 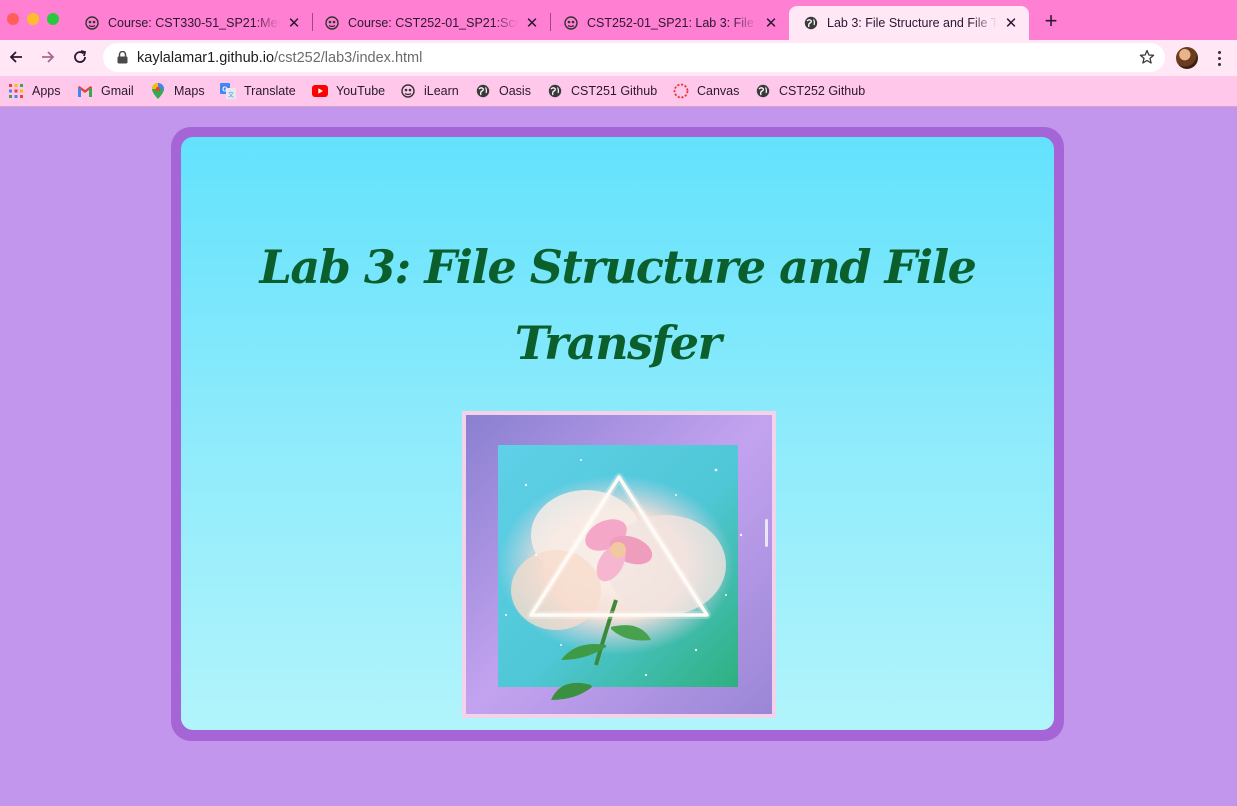 What do you see at coordinates (13, 19) in the screenshot?
I see `close-window-button` at bounding box center [13, 19].